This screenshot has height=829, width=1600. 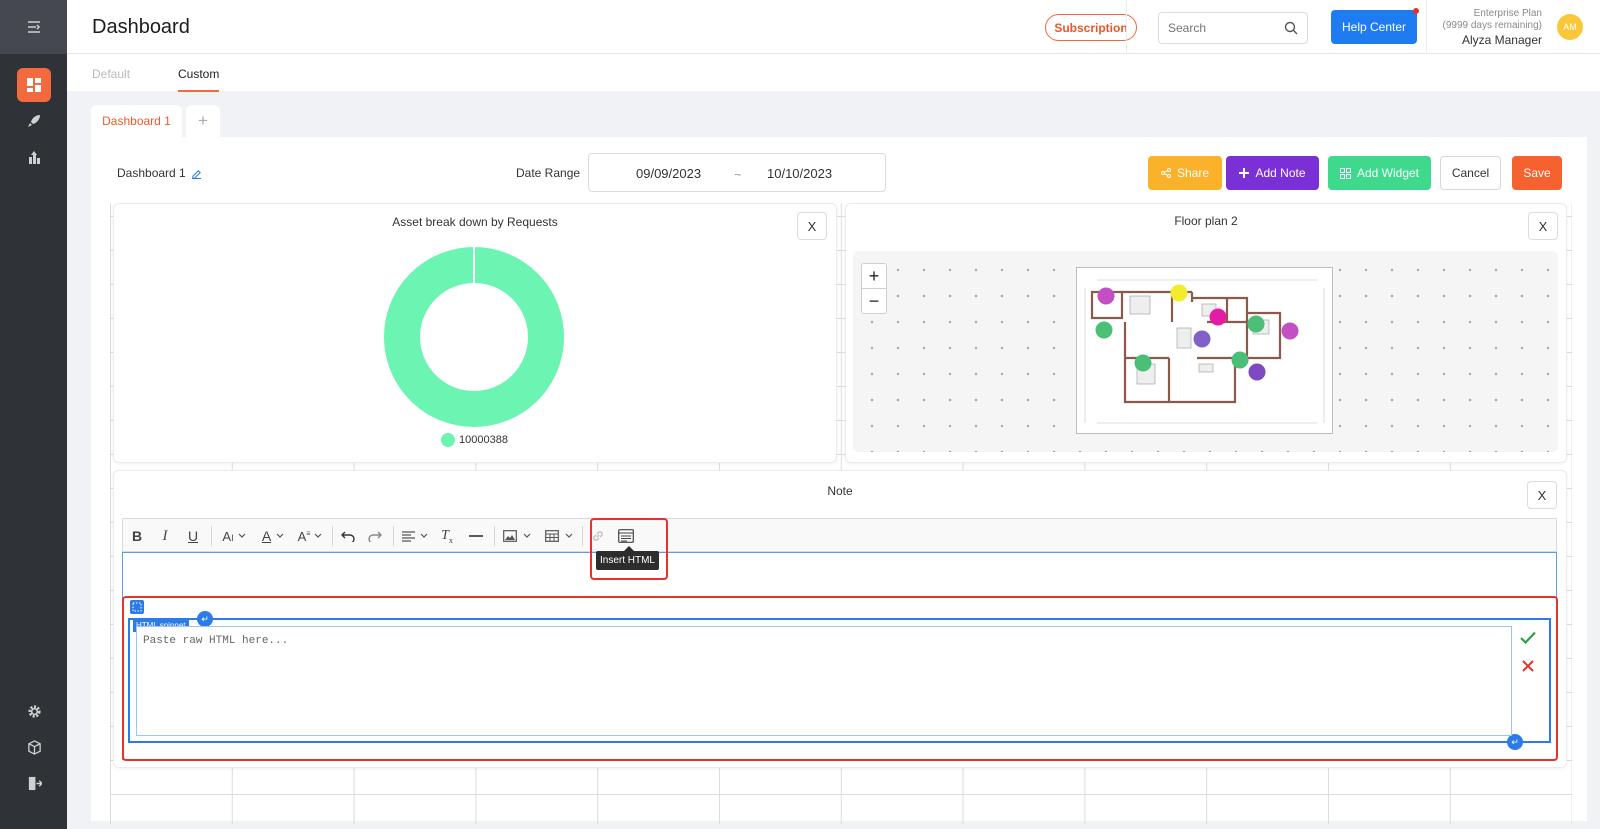 I want to click on close-floor-widget-button: X, so click(x=1543, y=226).